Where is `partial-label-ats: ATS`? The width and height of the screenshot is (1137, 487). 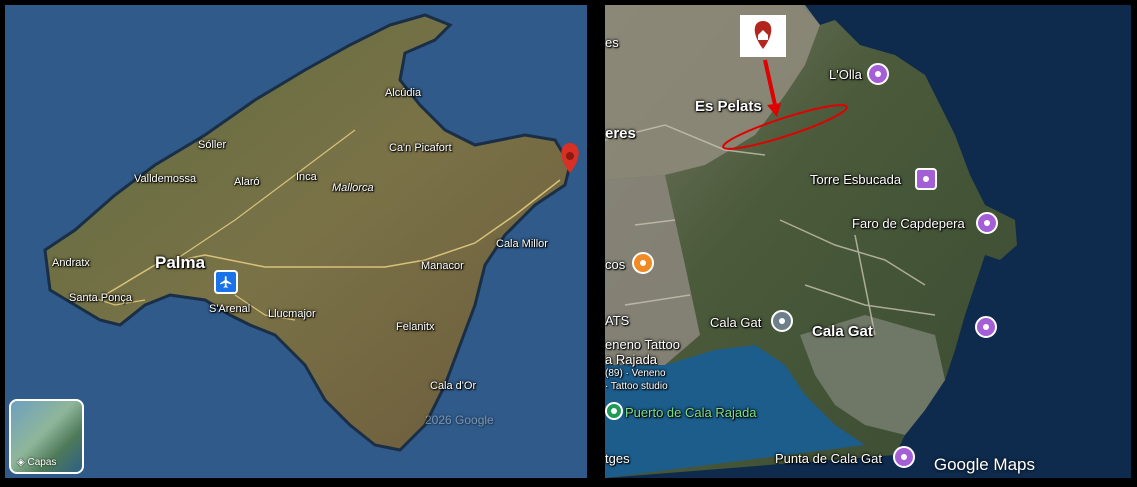
partial-label-ats: ATS is located at coordinates (617, 320).